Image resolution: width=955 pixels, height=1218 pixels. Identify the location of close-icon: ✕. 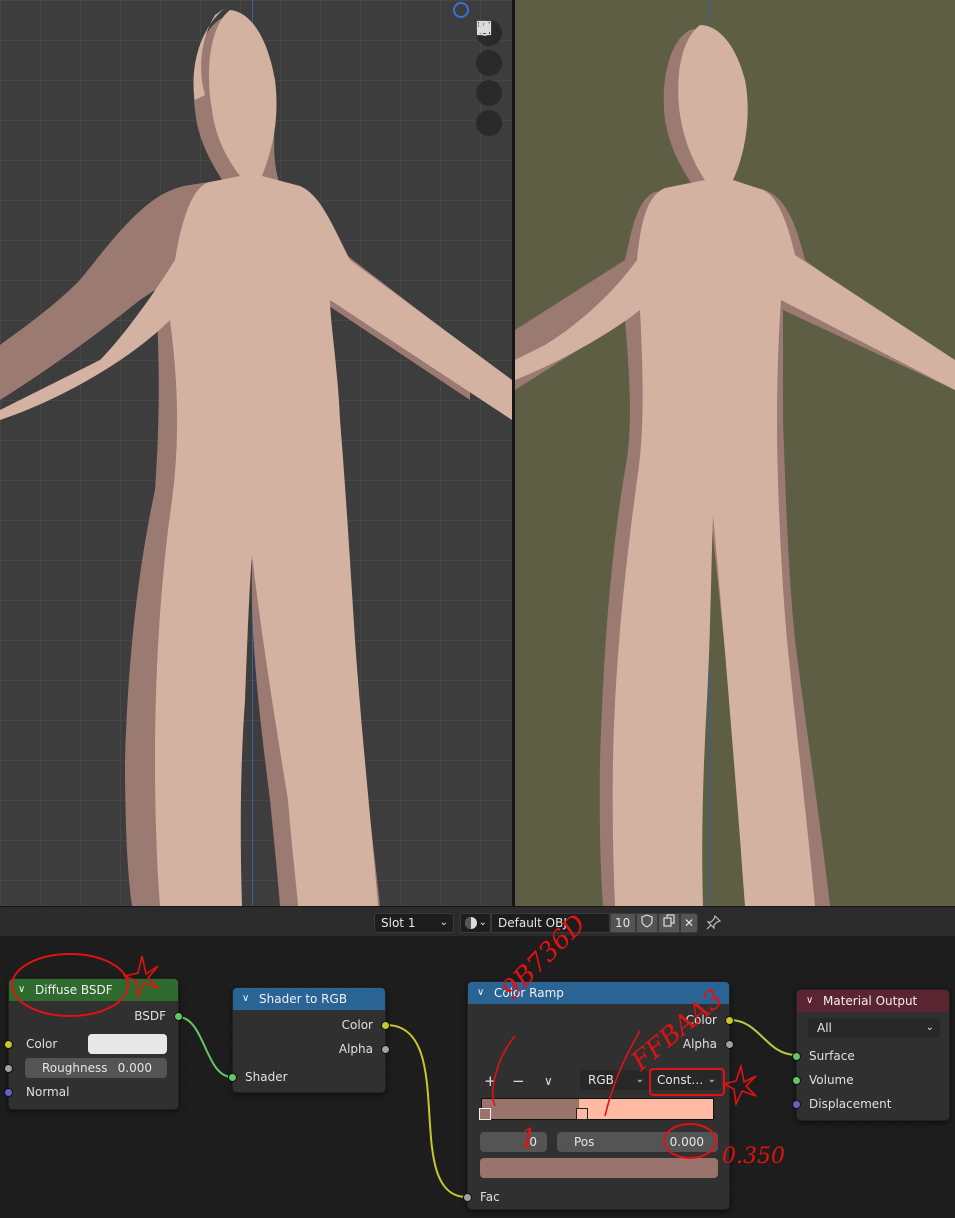
(689, 923).